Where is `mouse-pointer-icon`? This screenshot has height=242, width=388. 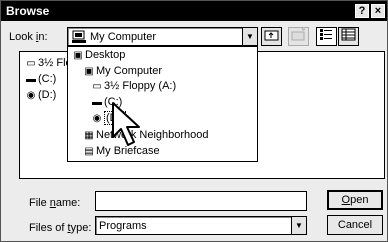
mouse-pointer-icon is located at coordinates (129, 126).